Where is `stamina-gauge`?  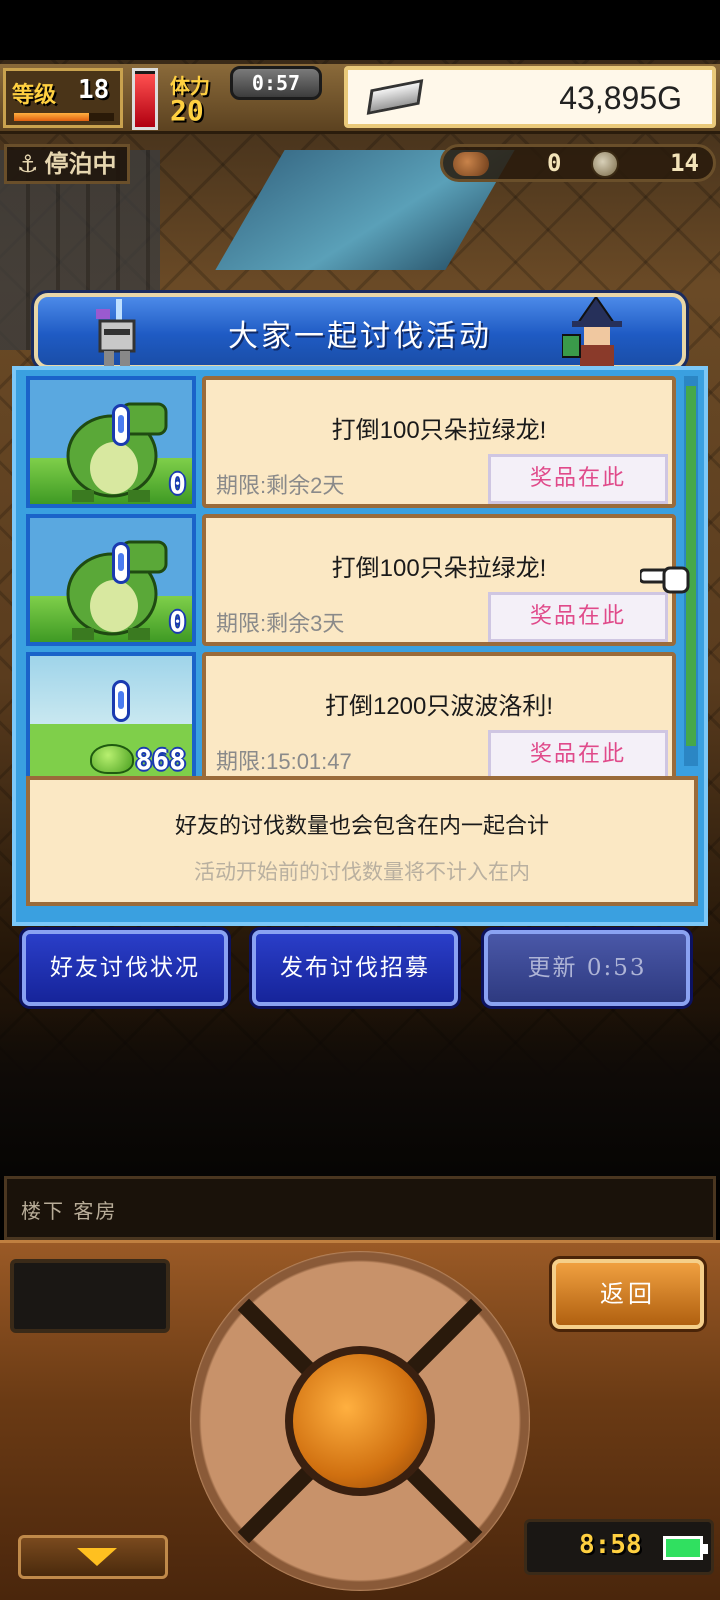 stamina-gauge is located at coordinates (145, 99).